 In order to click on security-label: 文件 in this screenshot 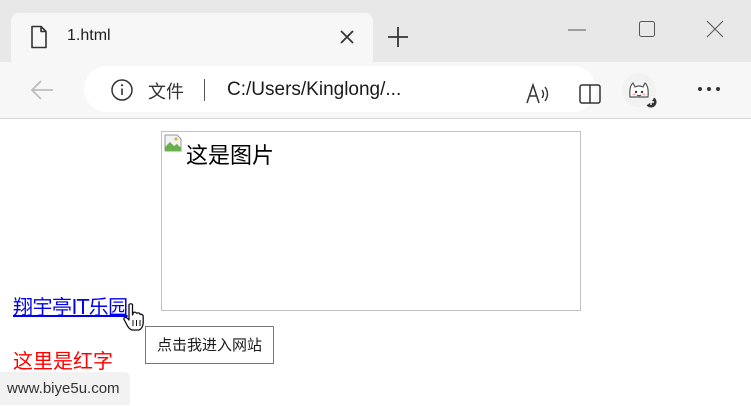, I will do `click(166, 92)`.